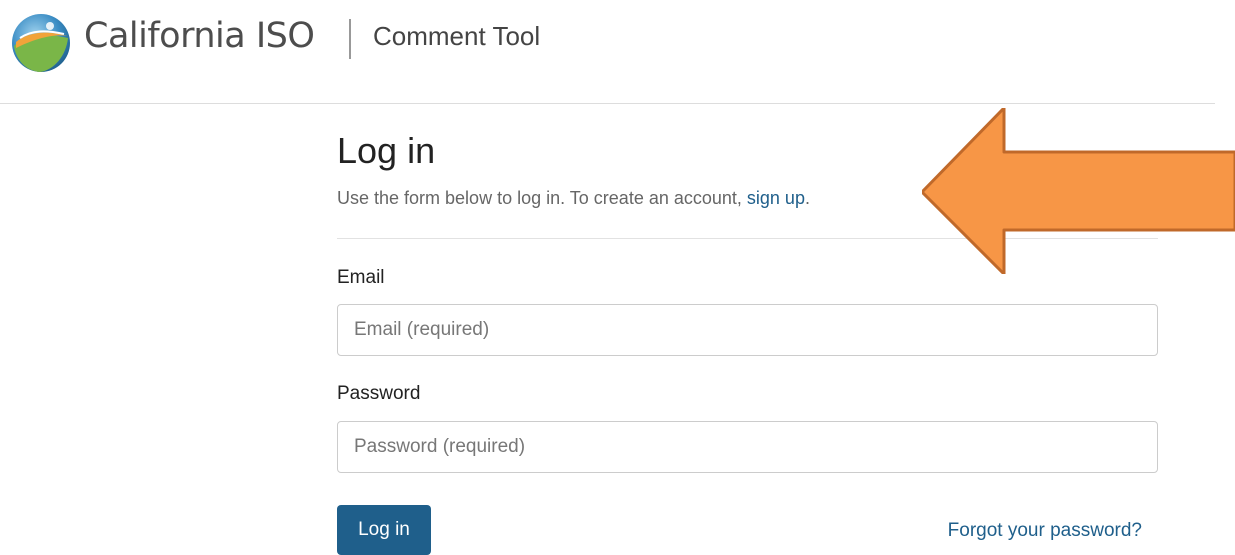 Image resolution: width=1235 pixels, height=555 pixels. Describe the element at coordinates (457, 36) in the screenshot. I see `app-title: Comment Tool` at that location.